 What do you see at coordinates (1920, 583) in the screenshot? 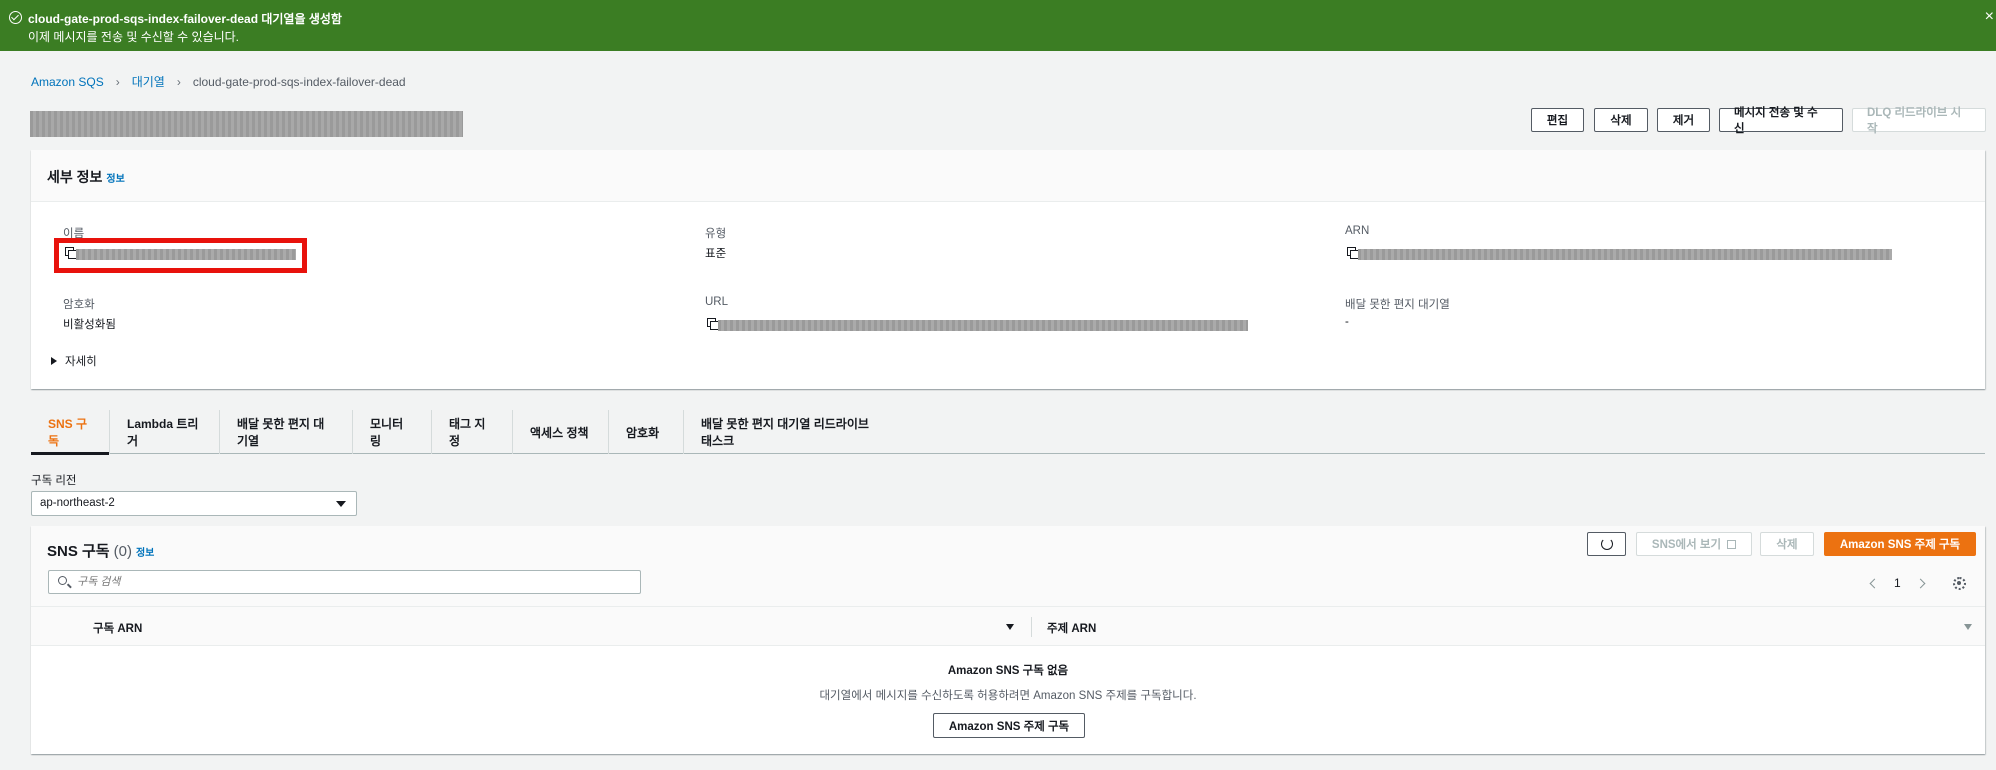
I see `chevron-right-icon` at bounding box center [1920, 583].